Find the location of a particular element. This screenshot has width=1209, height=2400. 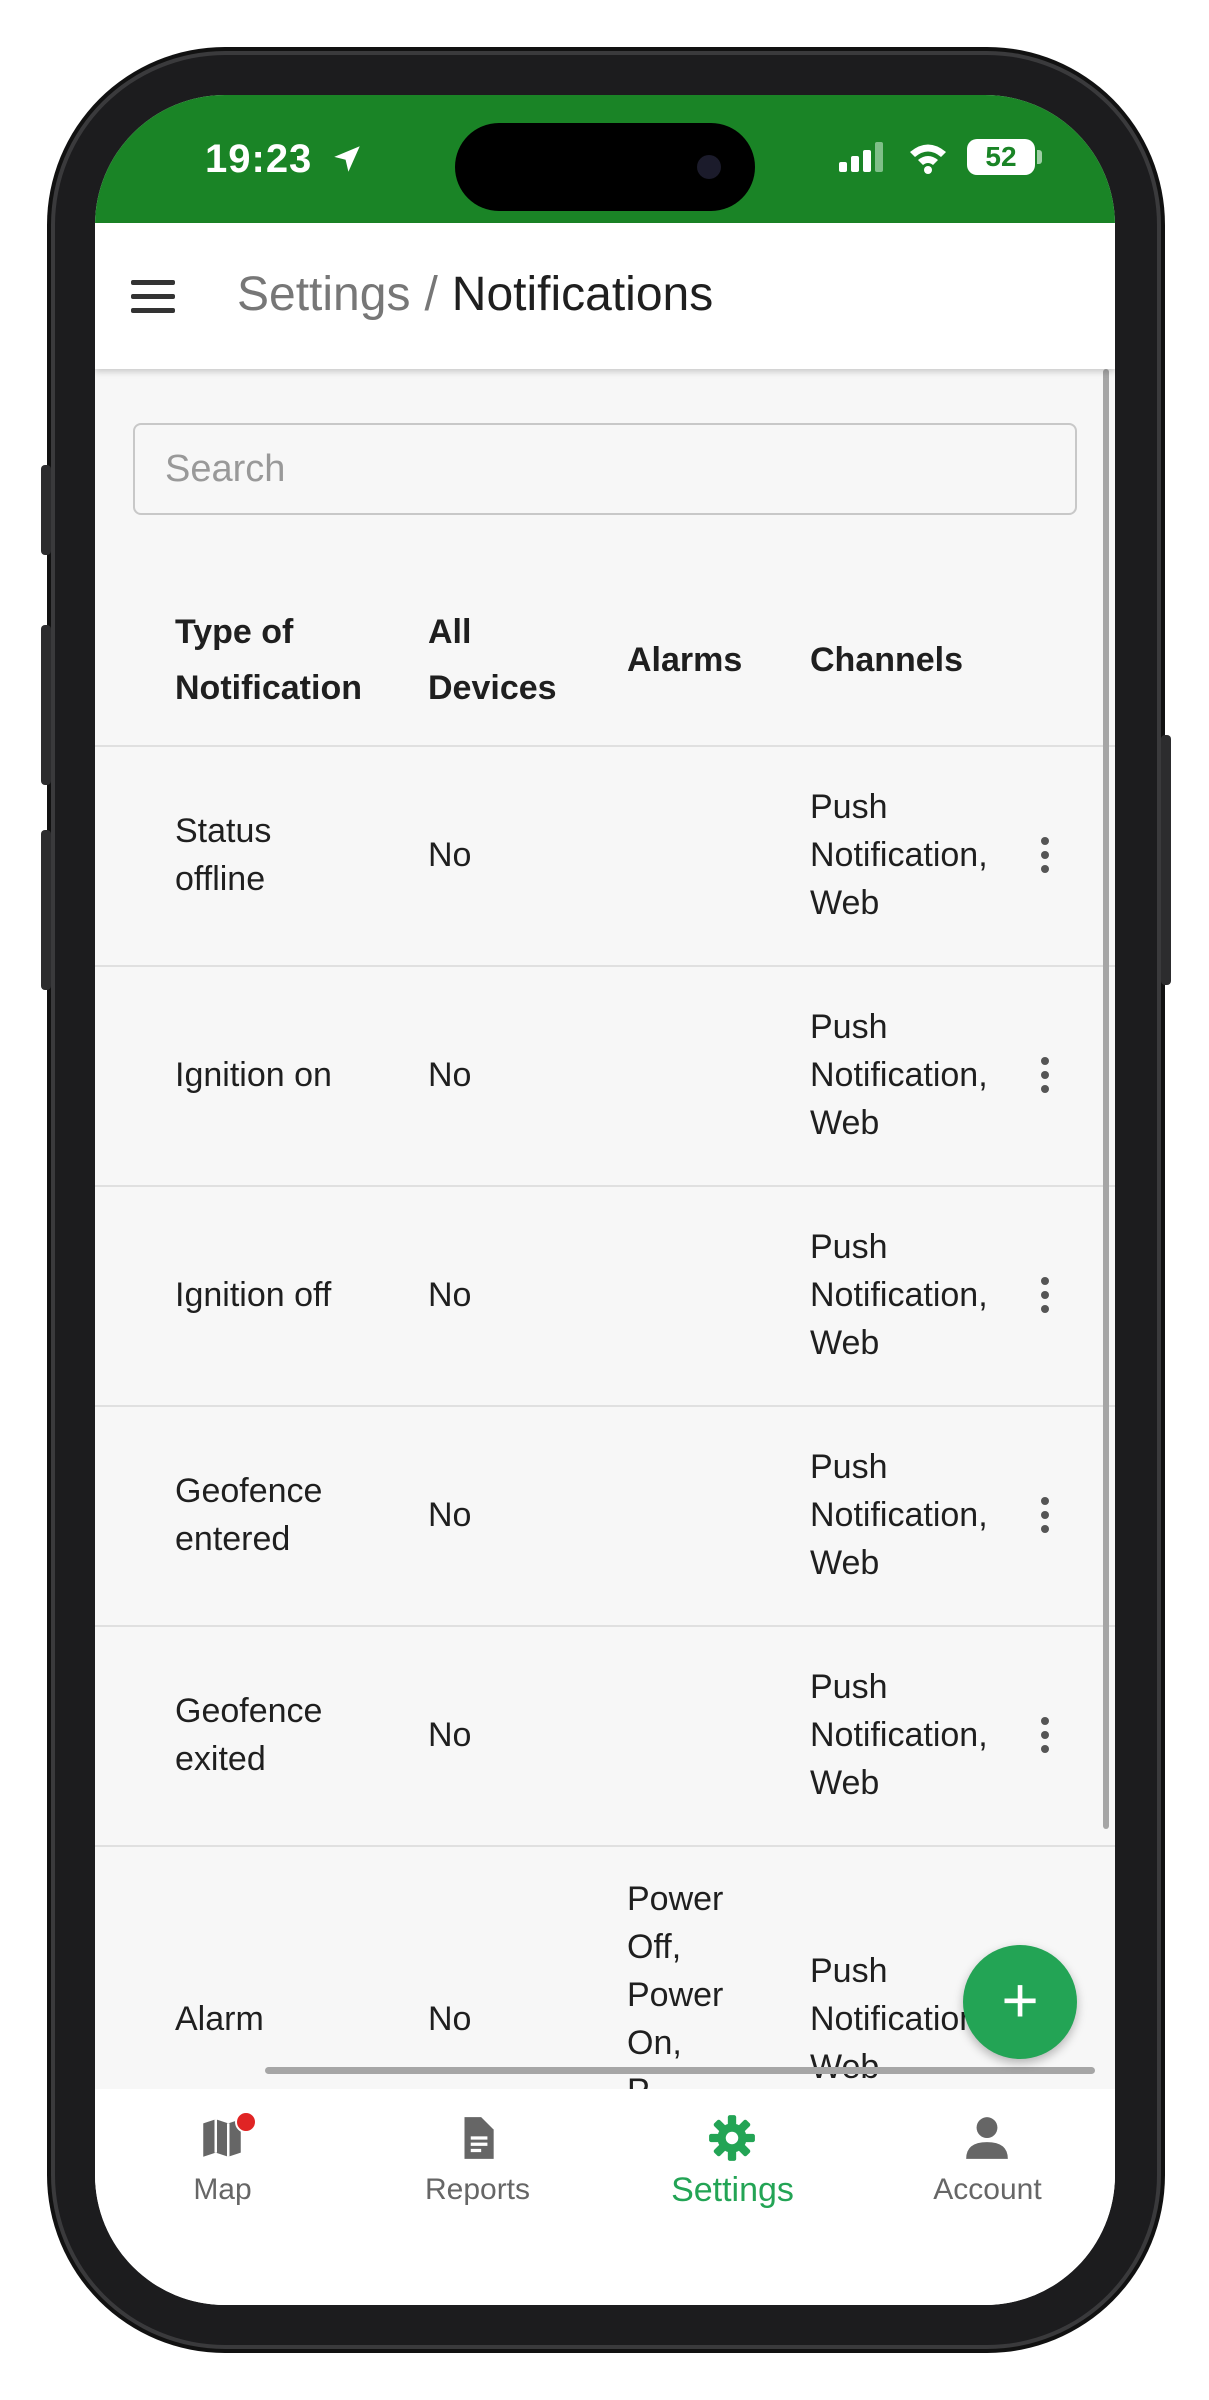

nav-label-account: Account is located at coordinates (987, 2189).